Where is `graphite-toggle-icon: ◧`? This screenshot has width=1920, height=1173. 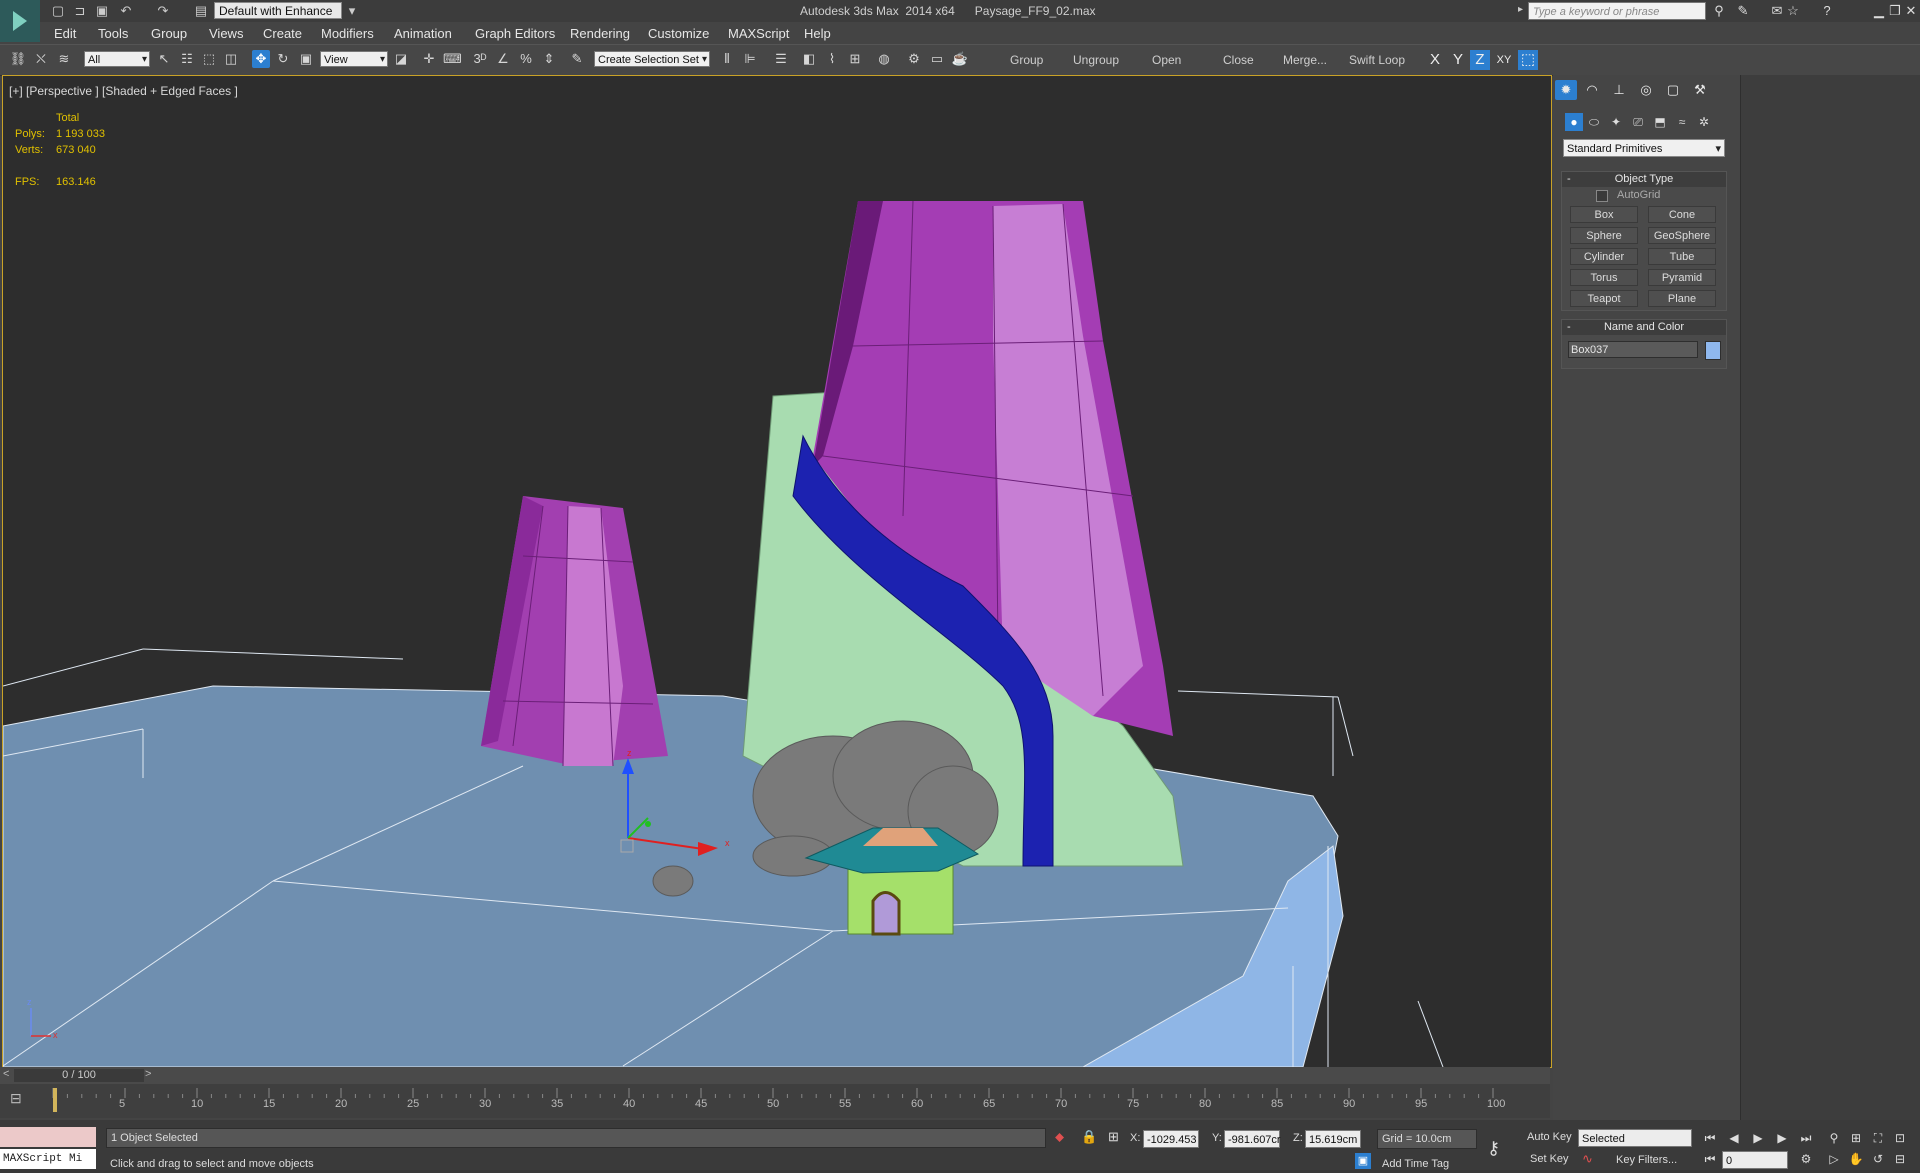 graphite-toggle-icon: ◧ is located at coordinates (809, 59).